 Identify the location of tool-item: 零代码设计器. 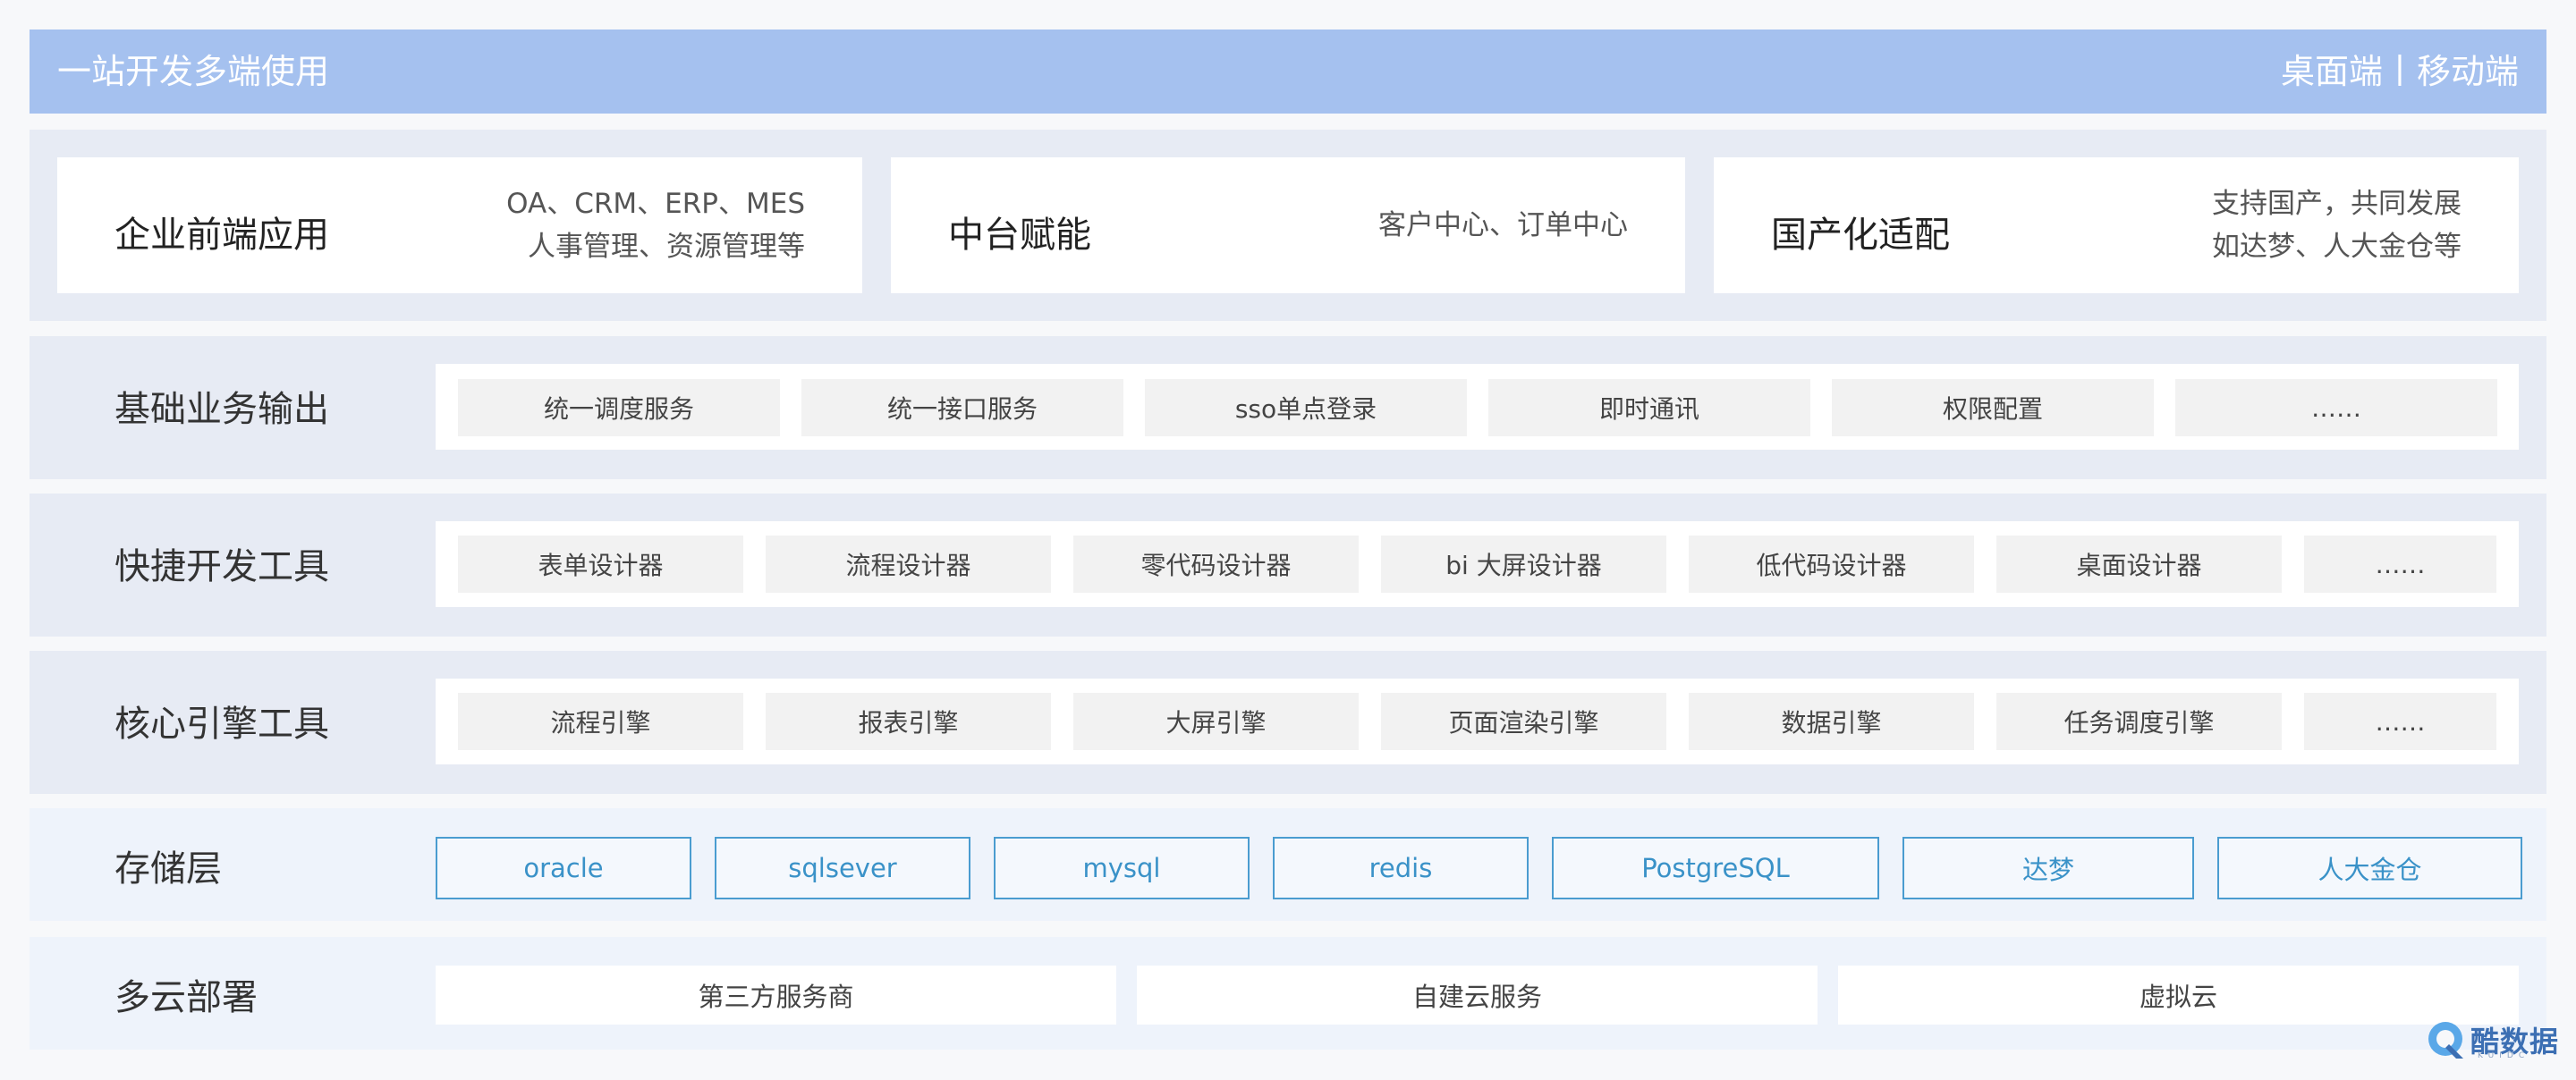
(1216, 564).